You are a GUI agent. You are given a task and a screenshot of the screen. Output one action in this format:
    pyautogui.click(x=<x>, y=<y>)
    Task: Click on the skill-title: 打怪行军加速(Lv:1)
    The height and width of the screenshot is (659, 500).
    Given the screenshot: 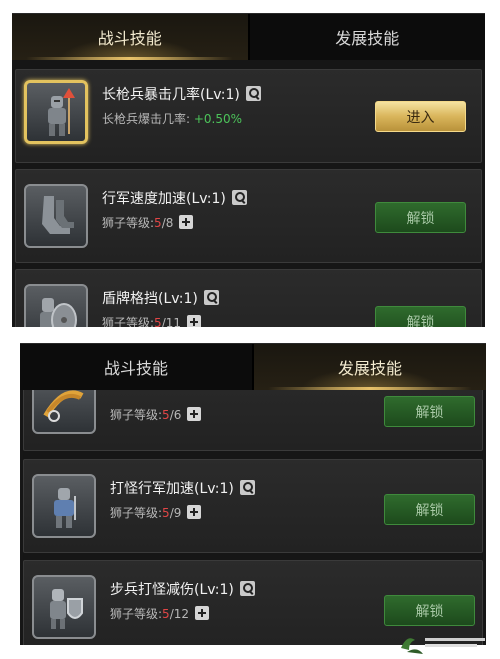 What is the action you would take?
    pyautogui.click(x=182, y=488)
    